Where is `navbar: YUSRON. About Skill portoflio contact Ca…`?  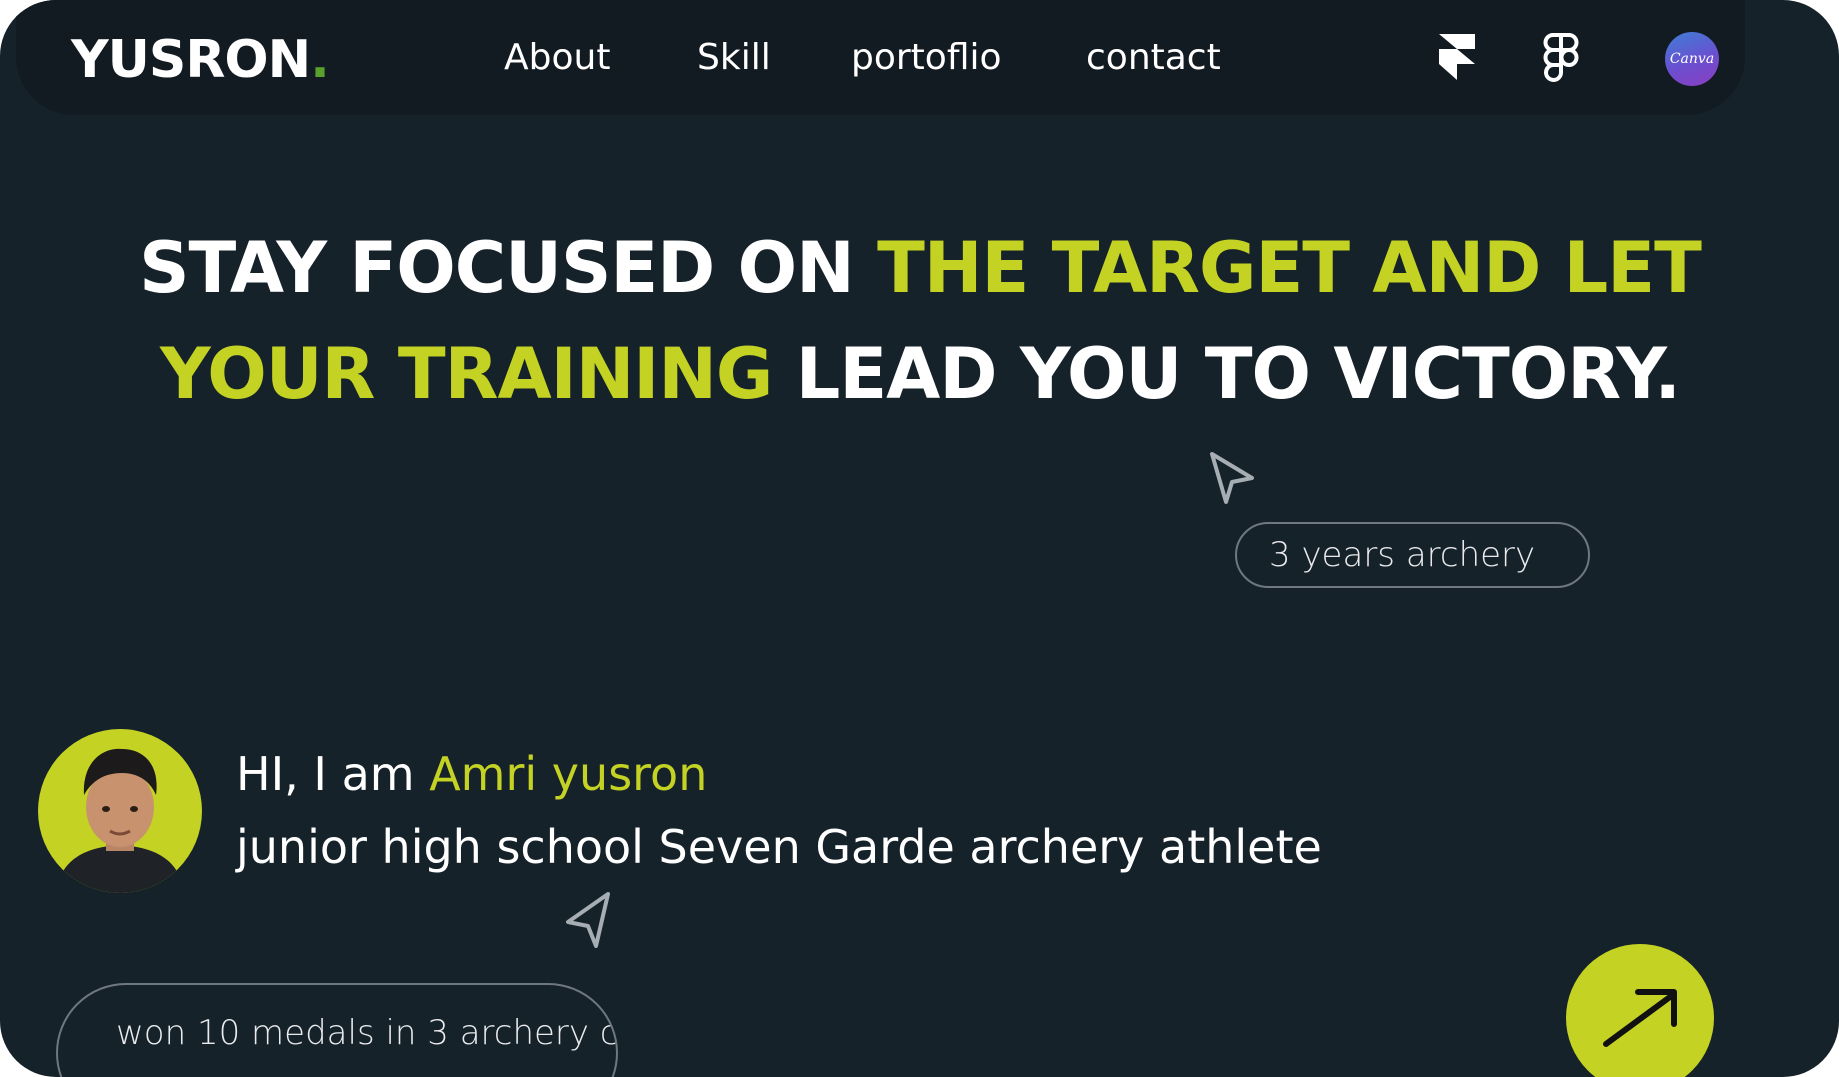
navbar: YUSRON. About Skill portoflio contact Ca… is located at coordinates (880, 57).